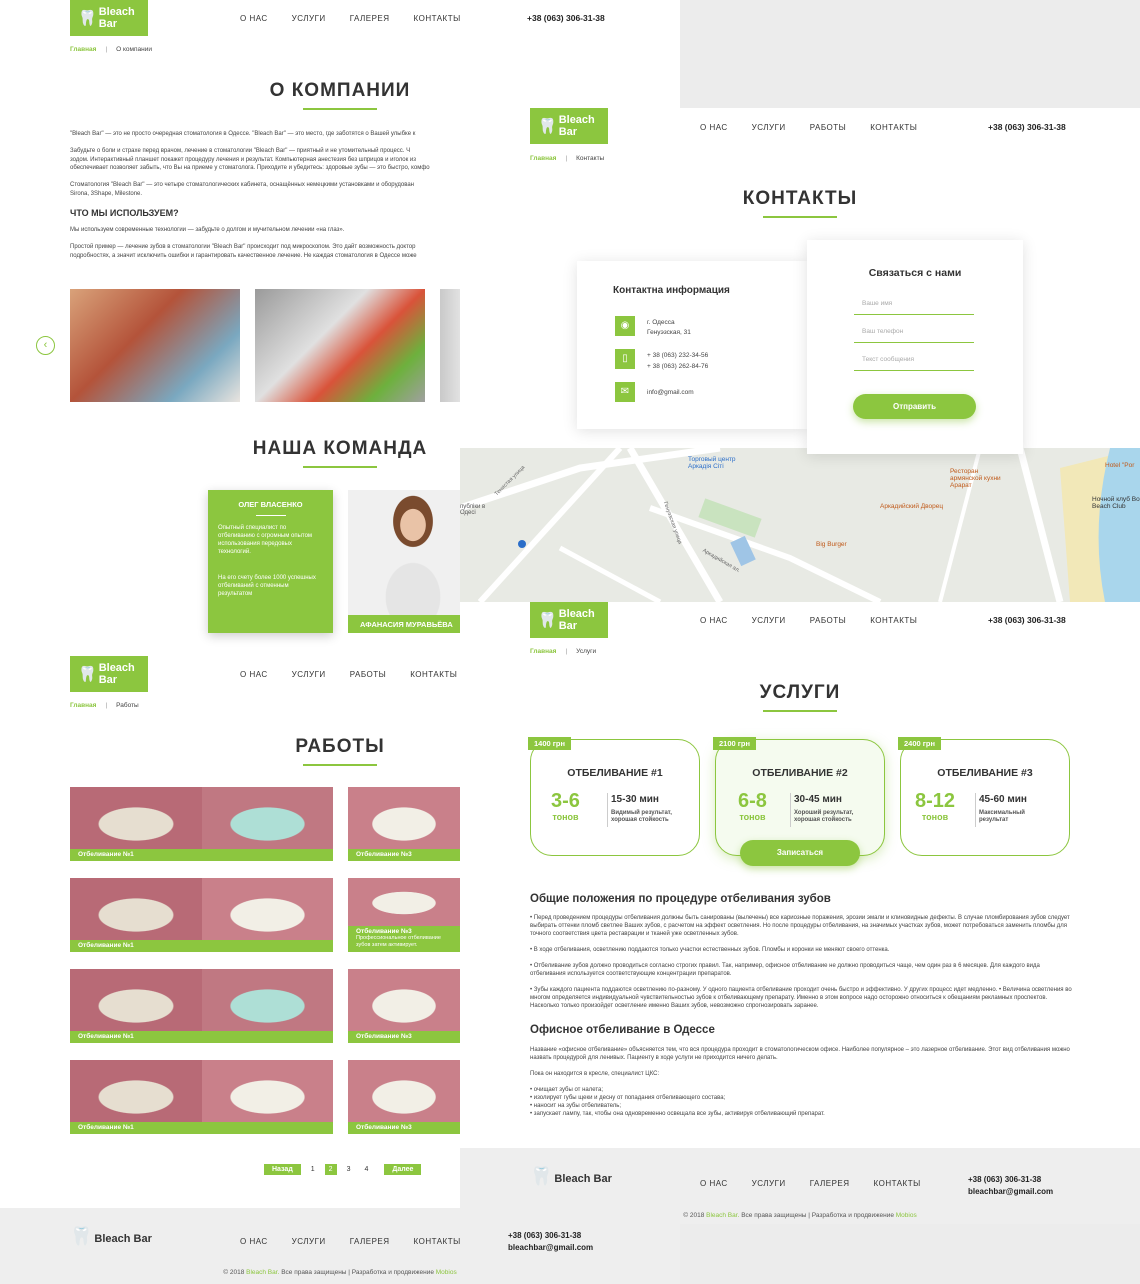  I want to click on map-pin-icon, so click(522, 544).